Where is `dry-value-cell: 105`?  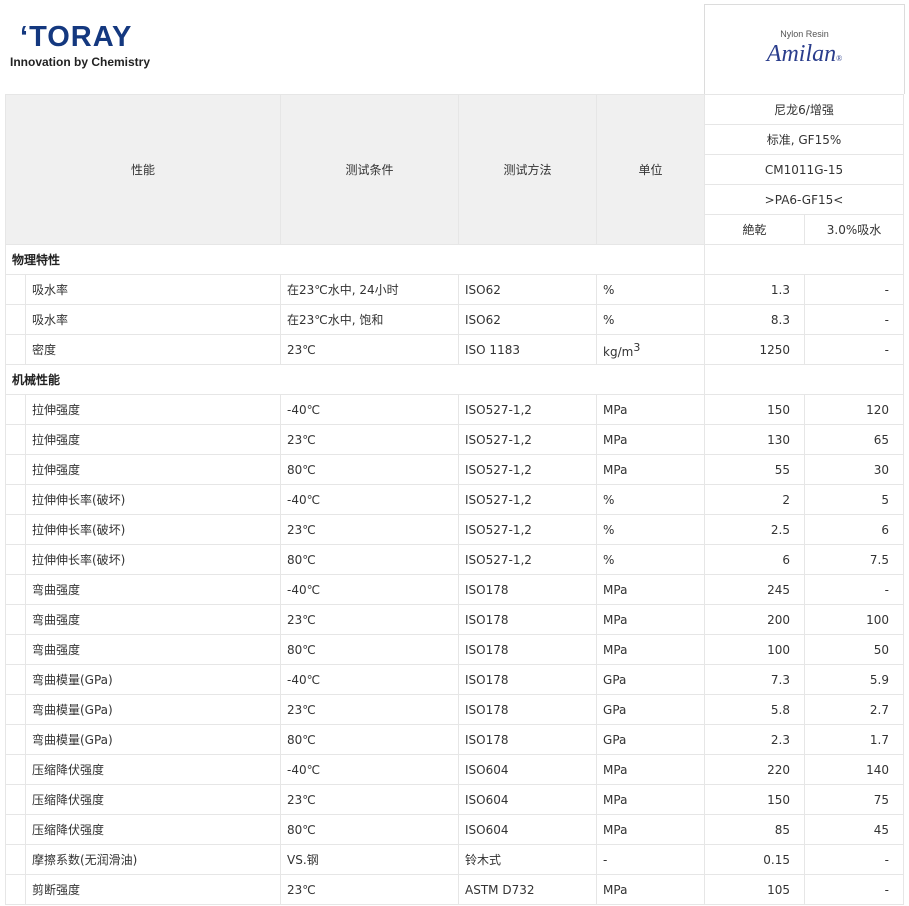
dry-value-cell: 105 is located at coordinates (755, 889).